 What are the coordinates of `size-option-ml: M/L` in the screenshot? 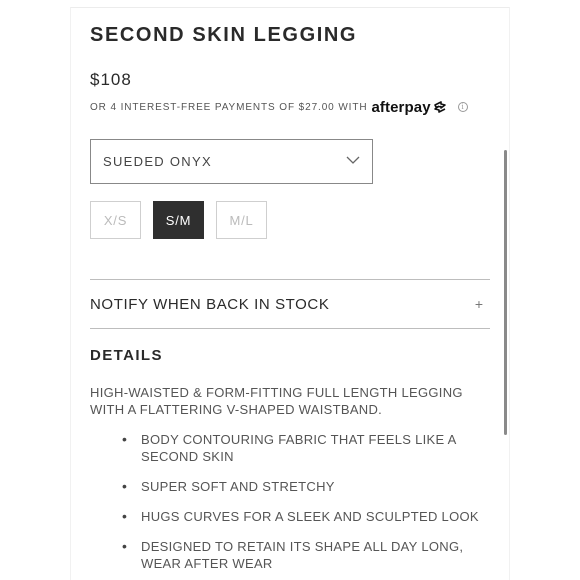 It's located at (241, 220).